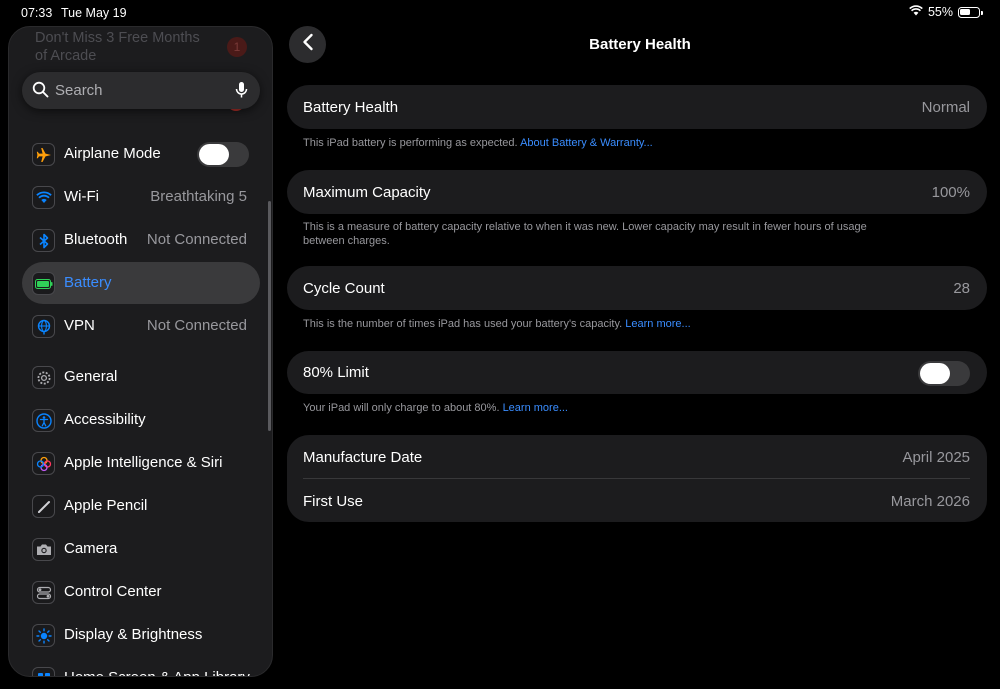 Image resolution: width=1000 pixels, height=689 pixels. What do you see at coordinates (944, 373) in the screenshot?
I see `limit-toggle` at bounding box center [944, 373].